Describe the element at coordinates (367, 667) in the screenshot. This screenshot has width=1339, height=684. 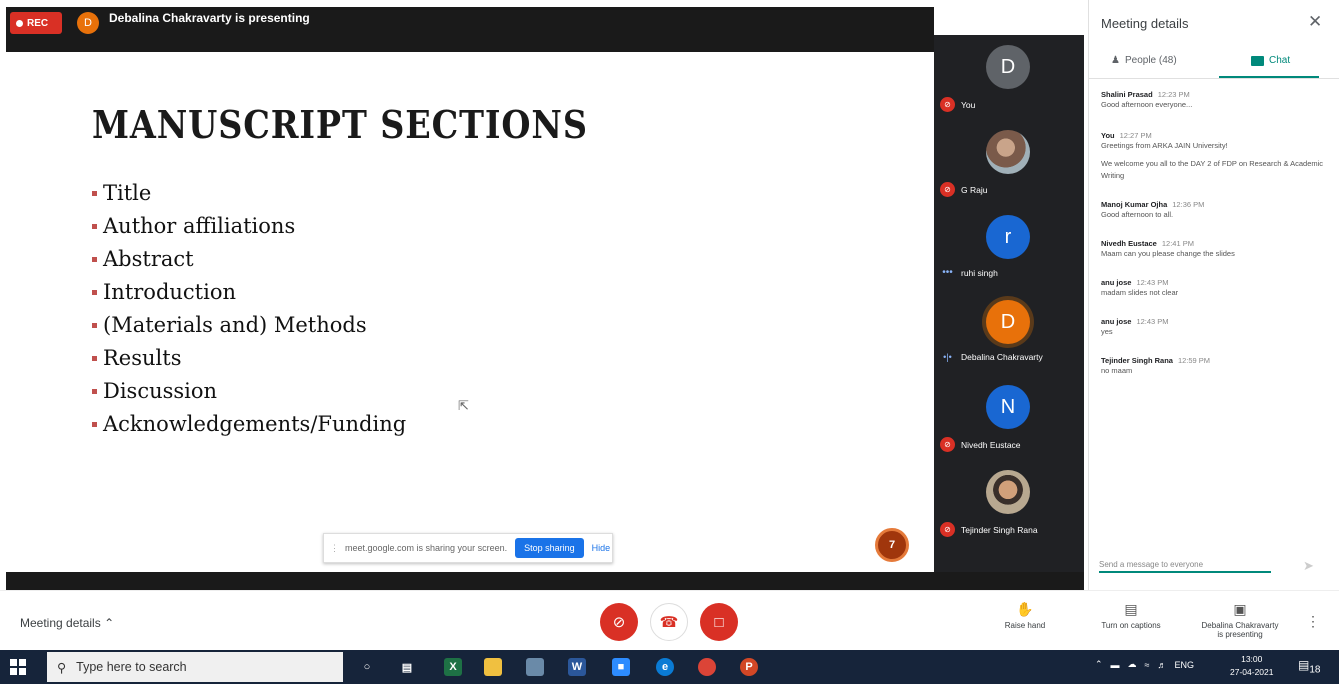
I see `cortana-icon: ○` at that location.